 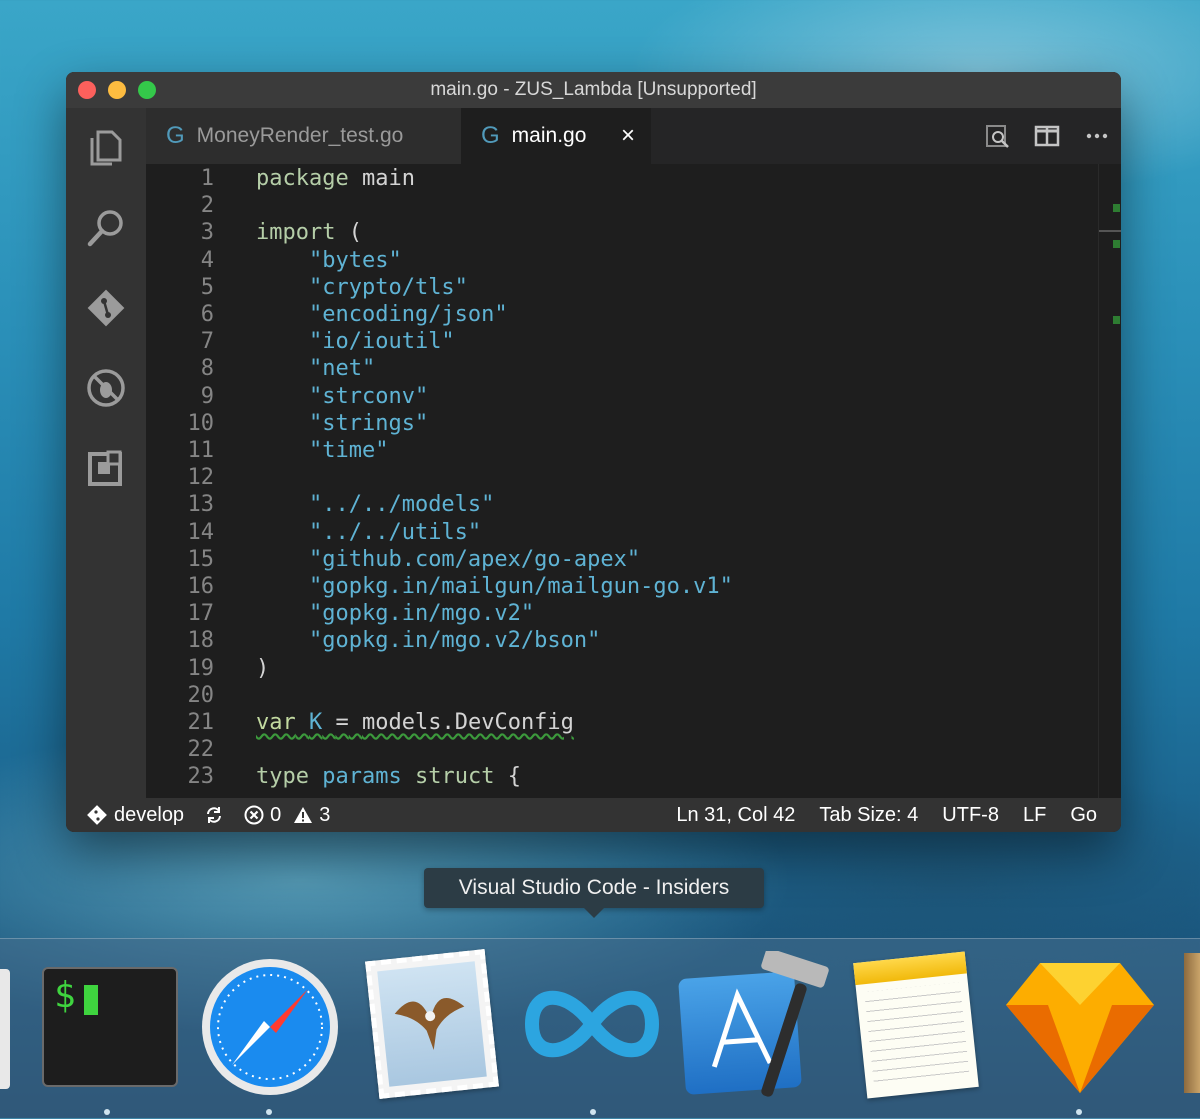 What do you see at coordinates (270, 1027) in the screenshot?
I see `safari-app-icon` at bounding box center [270, 1027].